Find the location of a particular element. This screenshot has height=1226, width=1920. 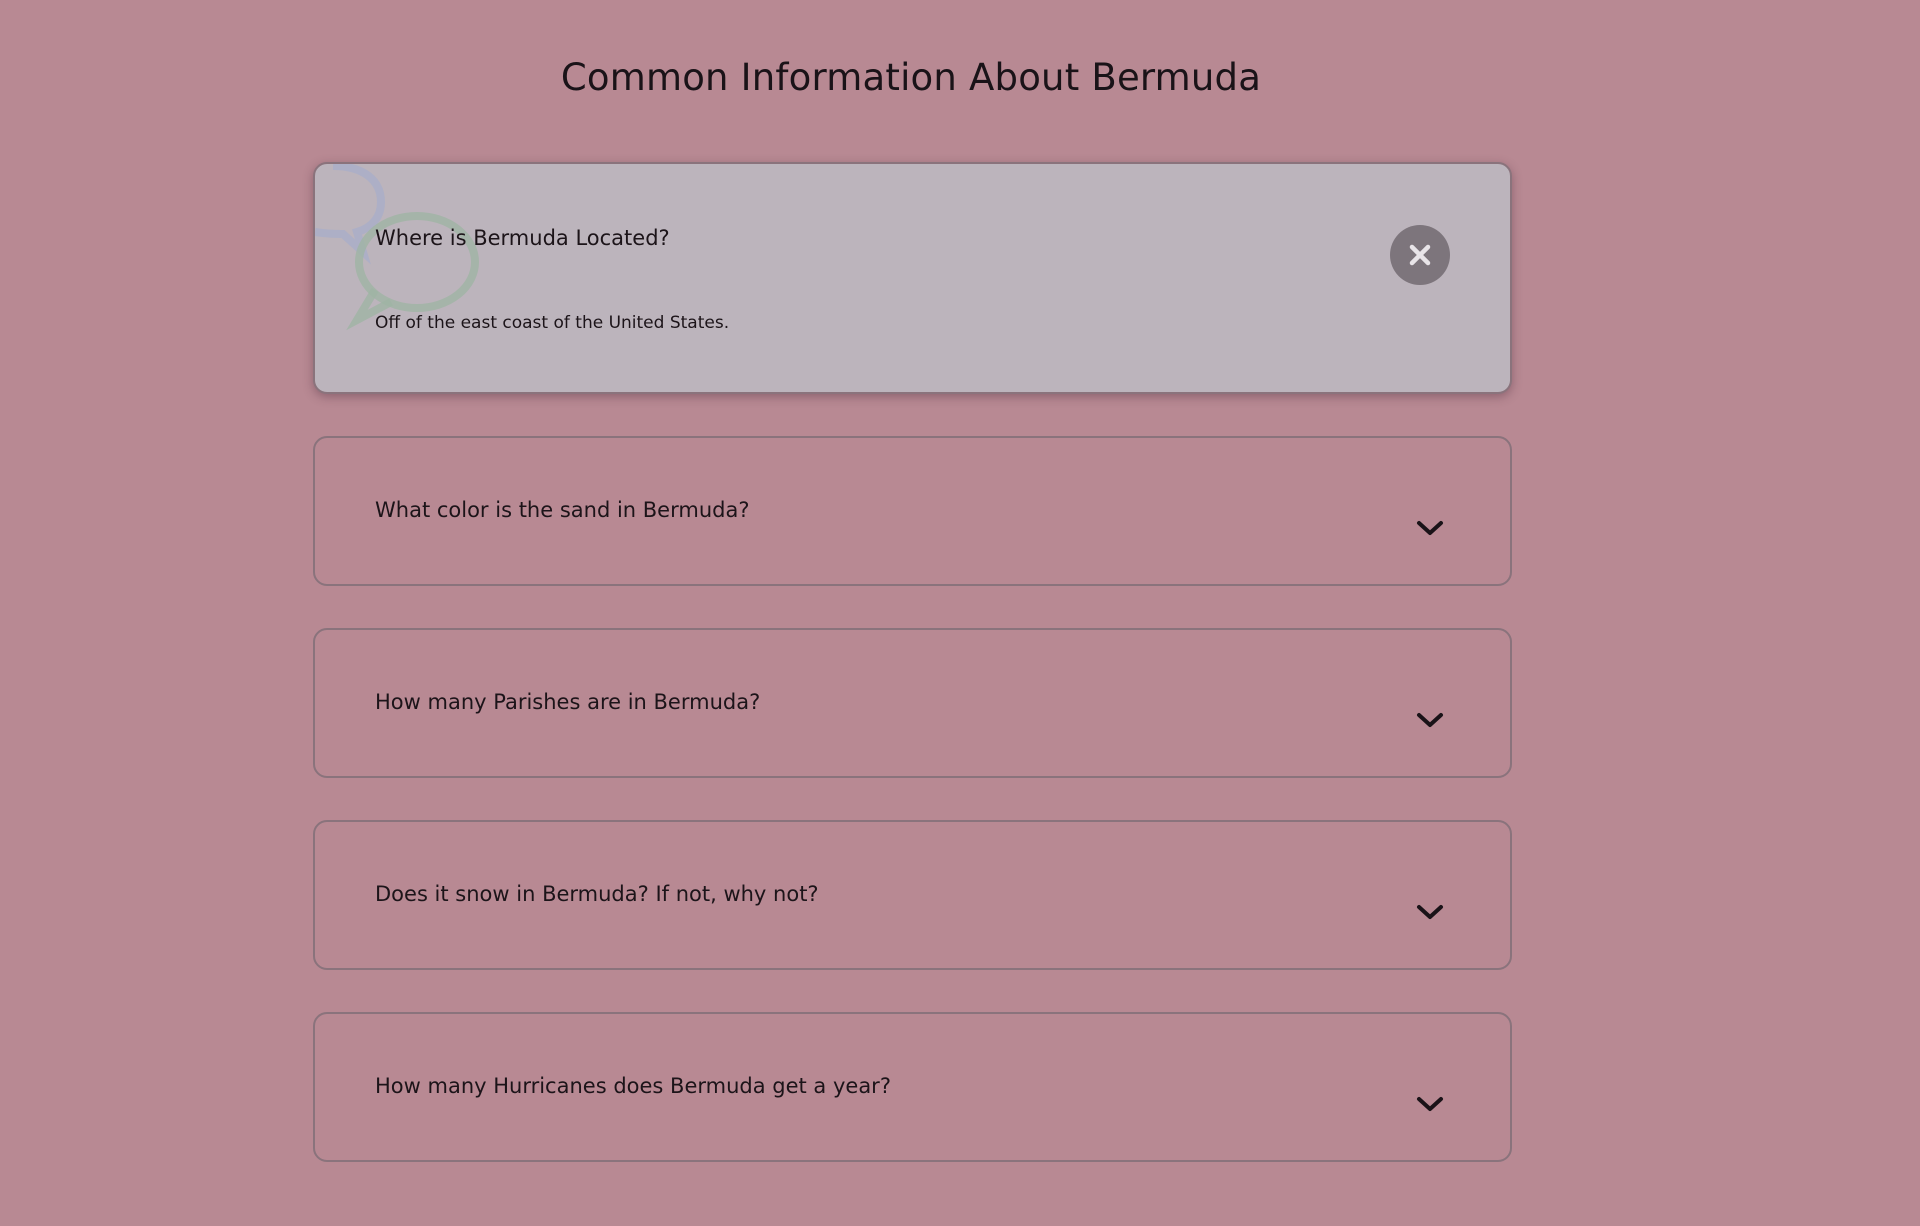

close-icon is located at coordinates (1420, 255).